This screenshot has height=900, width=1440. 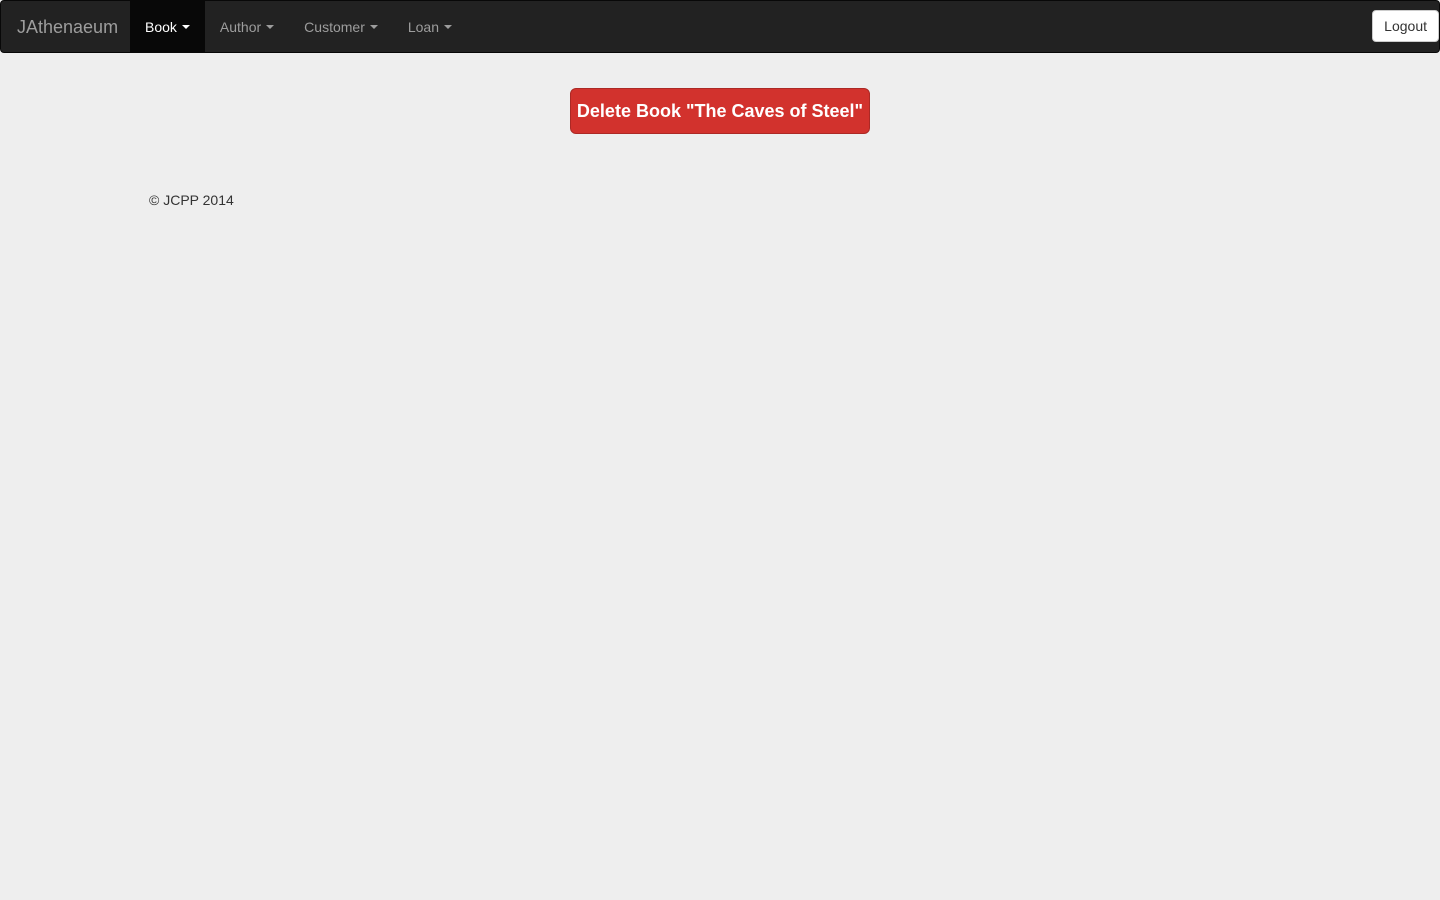 I want to click on footer-copyright: © JCPP 2014, so click(x=191, y=200).